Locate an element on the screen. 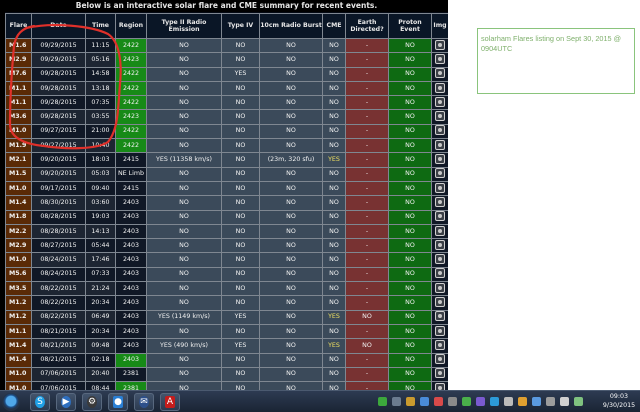 The width and height of the screenshot is (640, 412). taskbar-clock: 09:03 9/30/2015 is located at coordinates (619, 402).